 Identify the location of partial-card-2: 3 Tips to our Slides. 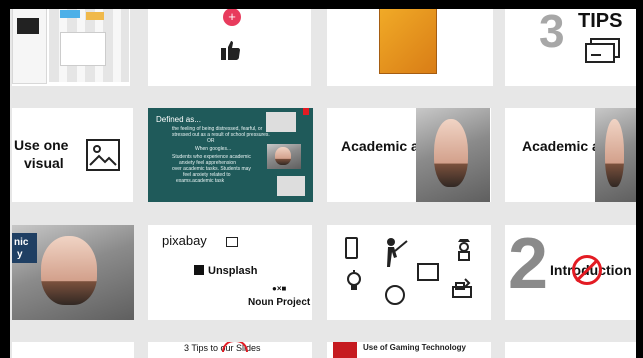
(230, 350).